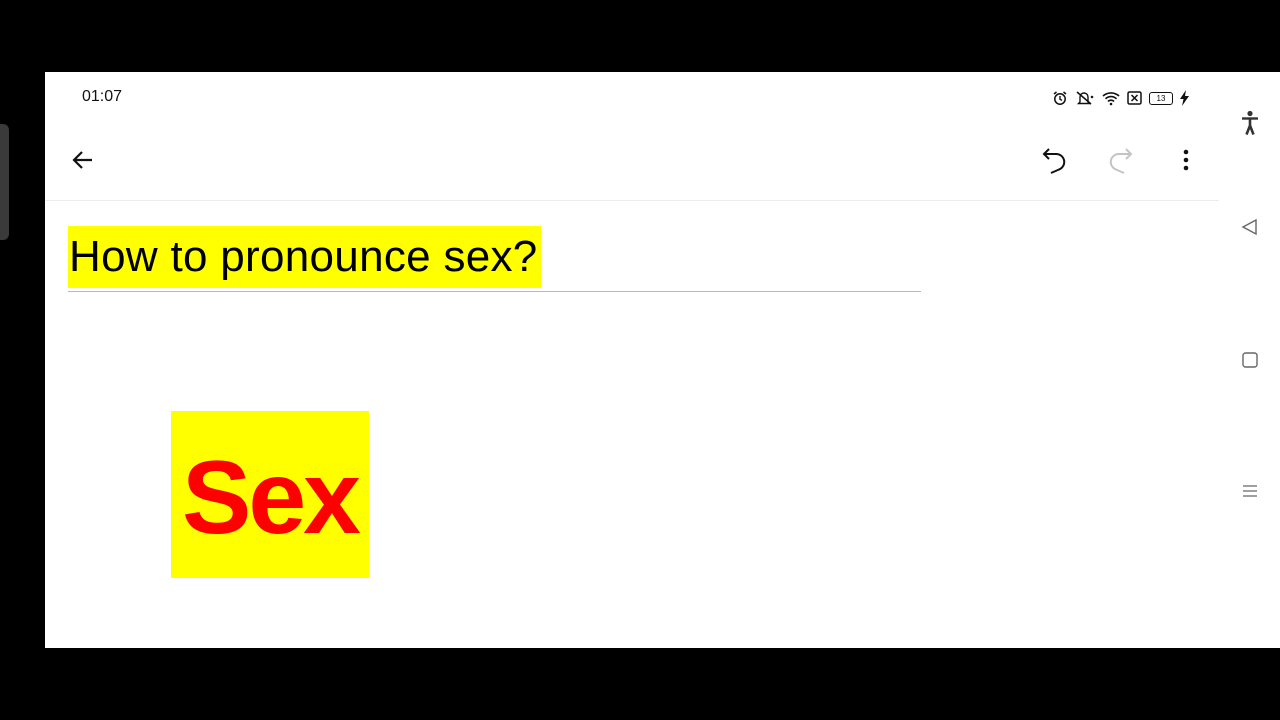 The image size is (1280, 720). I want to click on home-square-icon, so click(1250, 360).